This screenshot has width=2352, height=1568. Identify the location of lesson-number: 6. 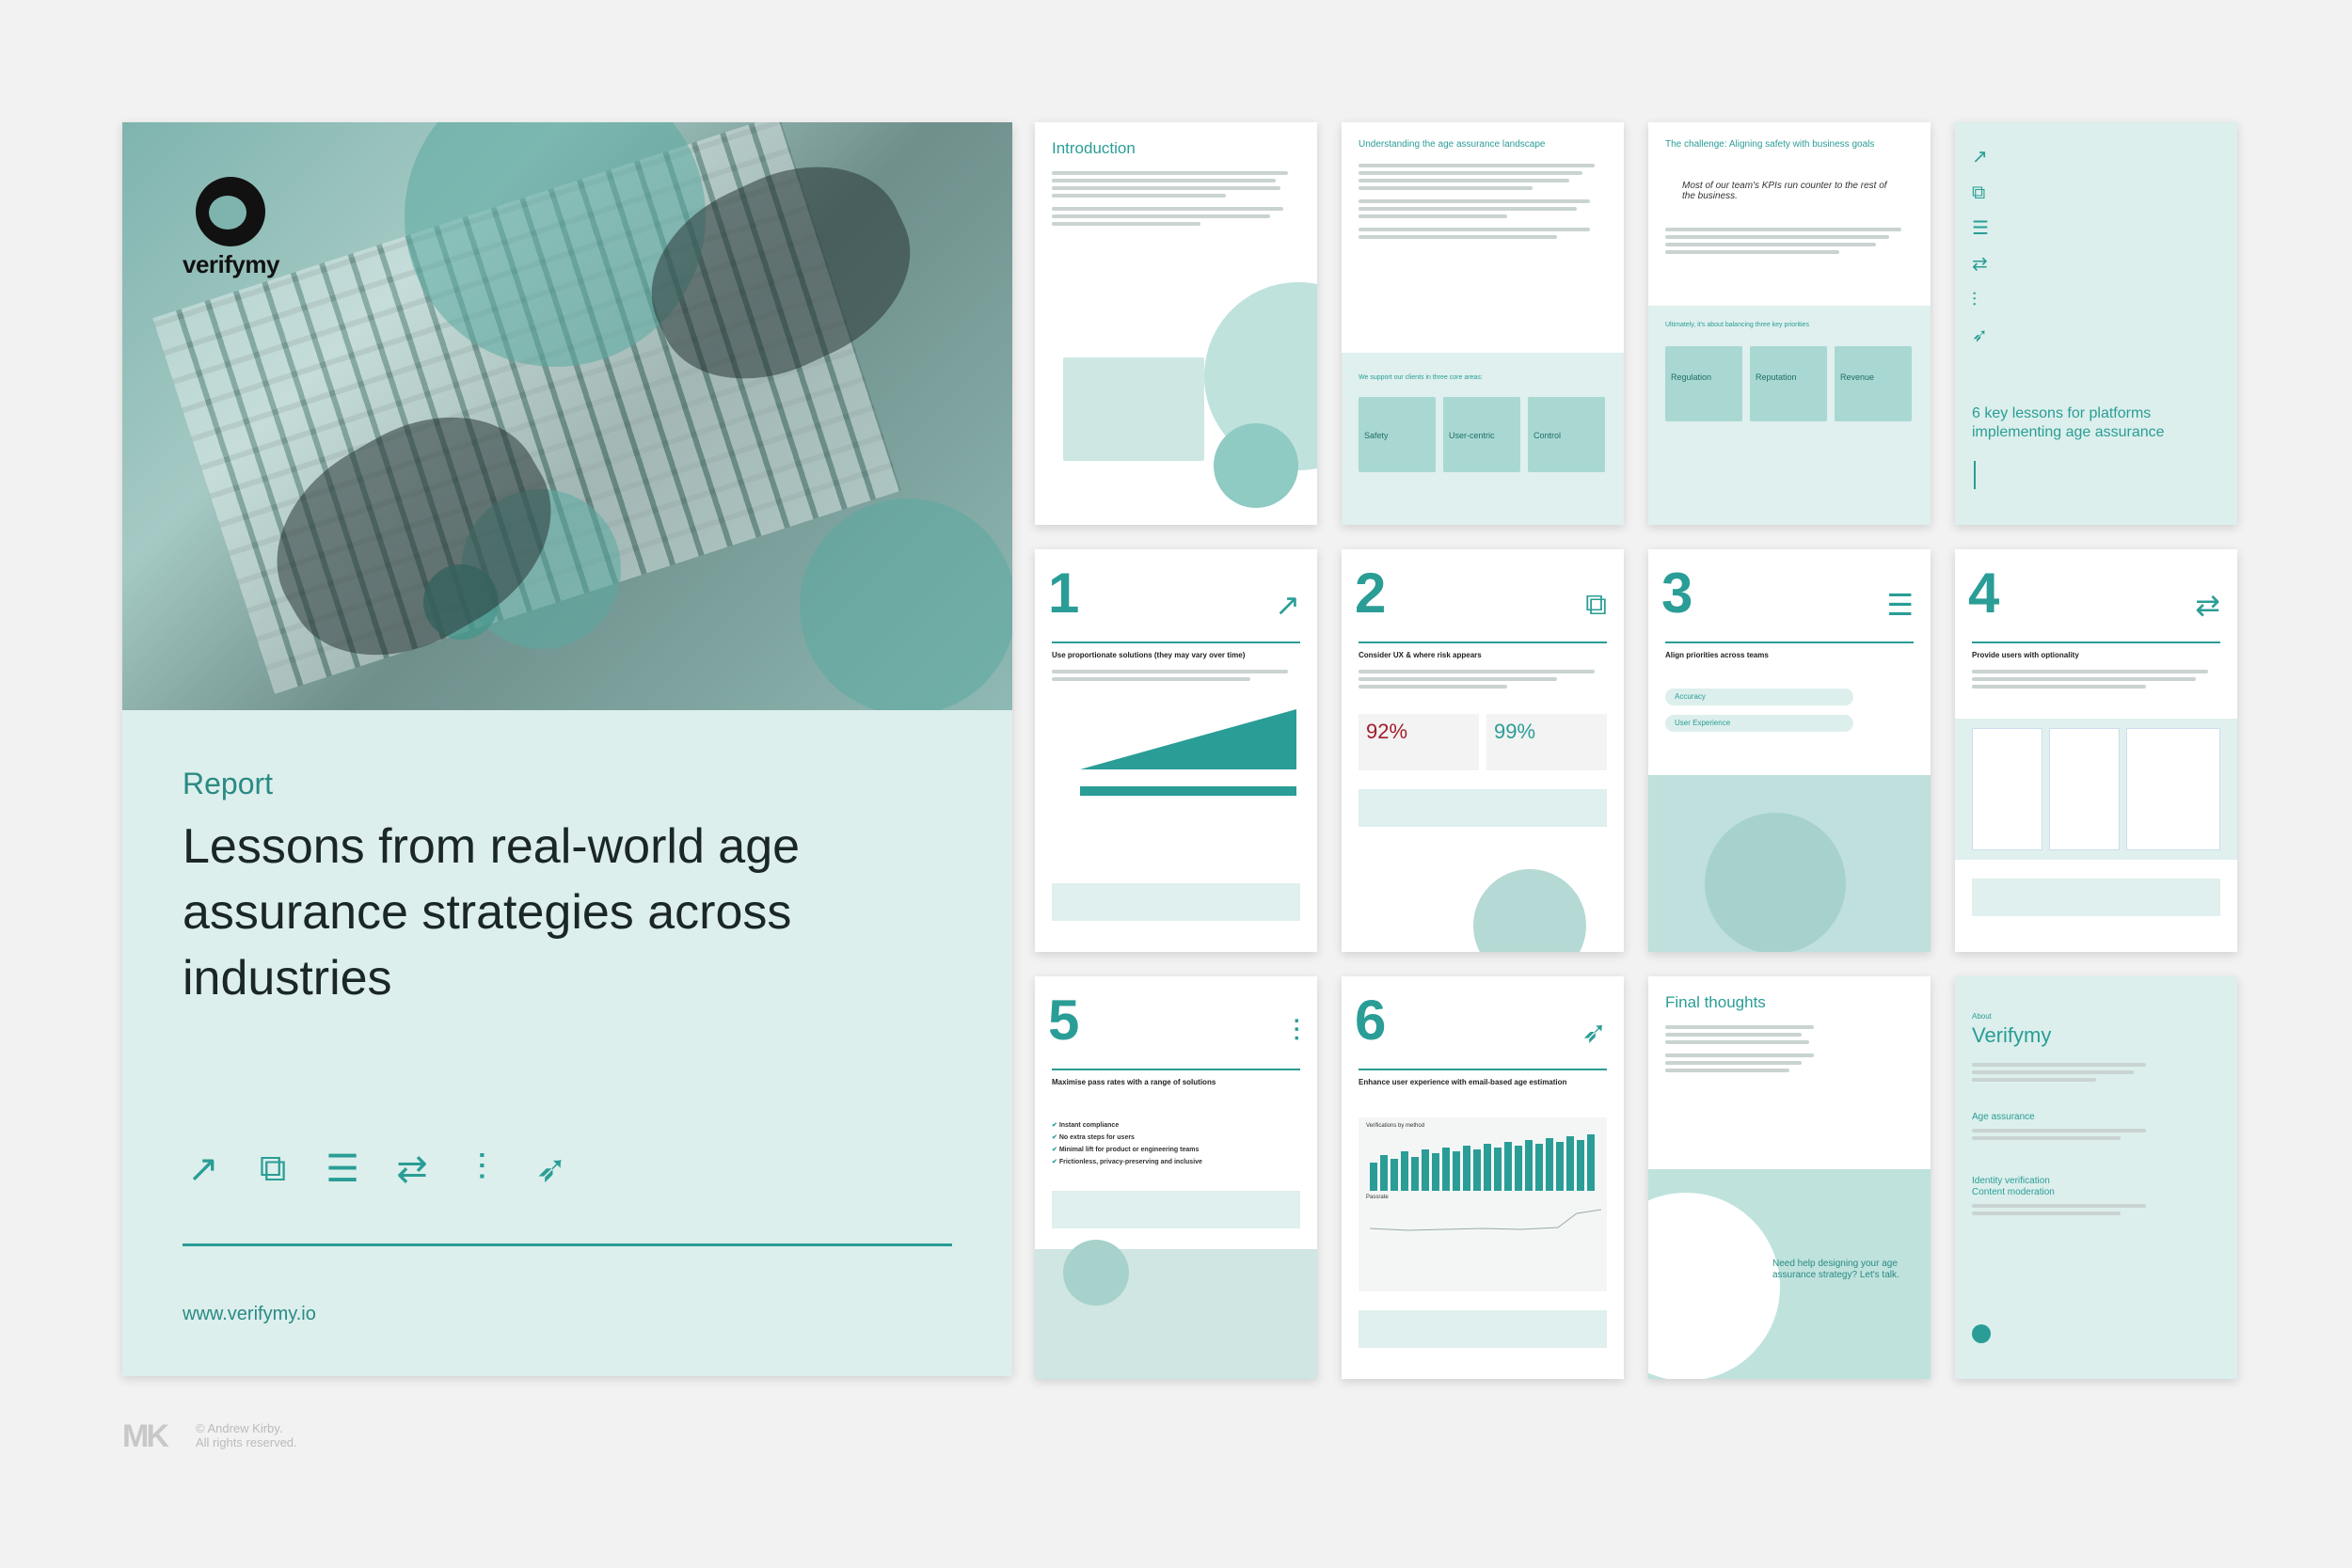
(1371, 1021).